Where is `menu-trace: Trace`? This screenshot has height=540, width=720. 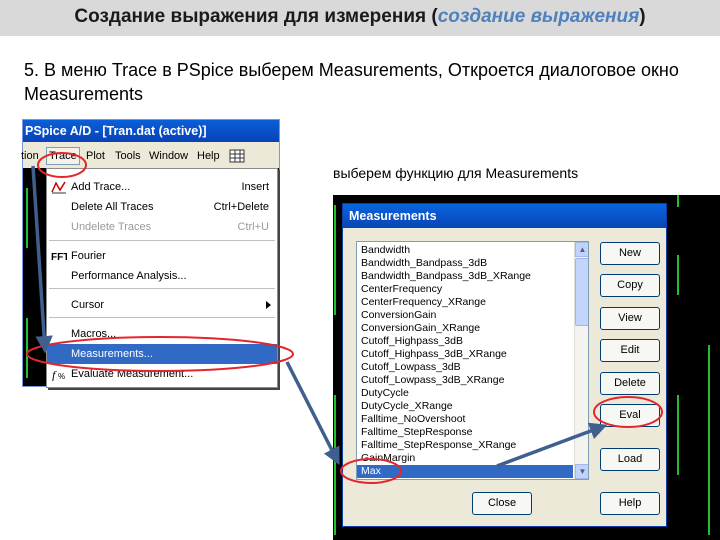
menu-trace: Trace is located at coordinates (63, 156).